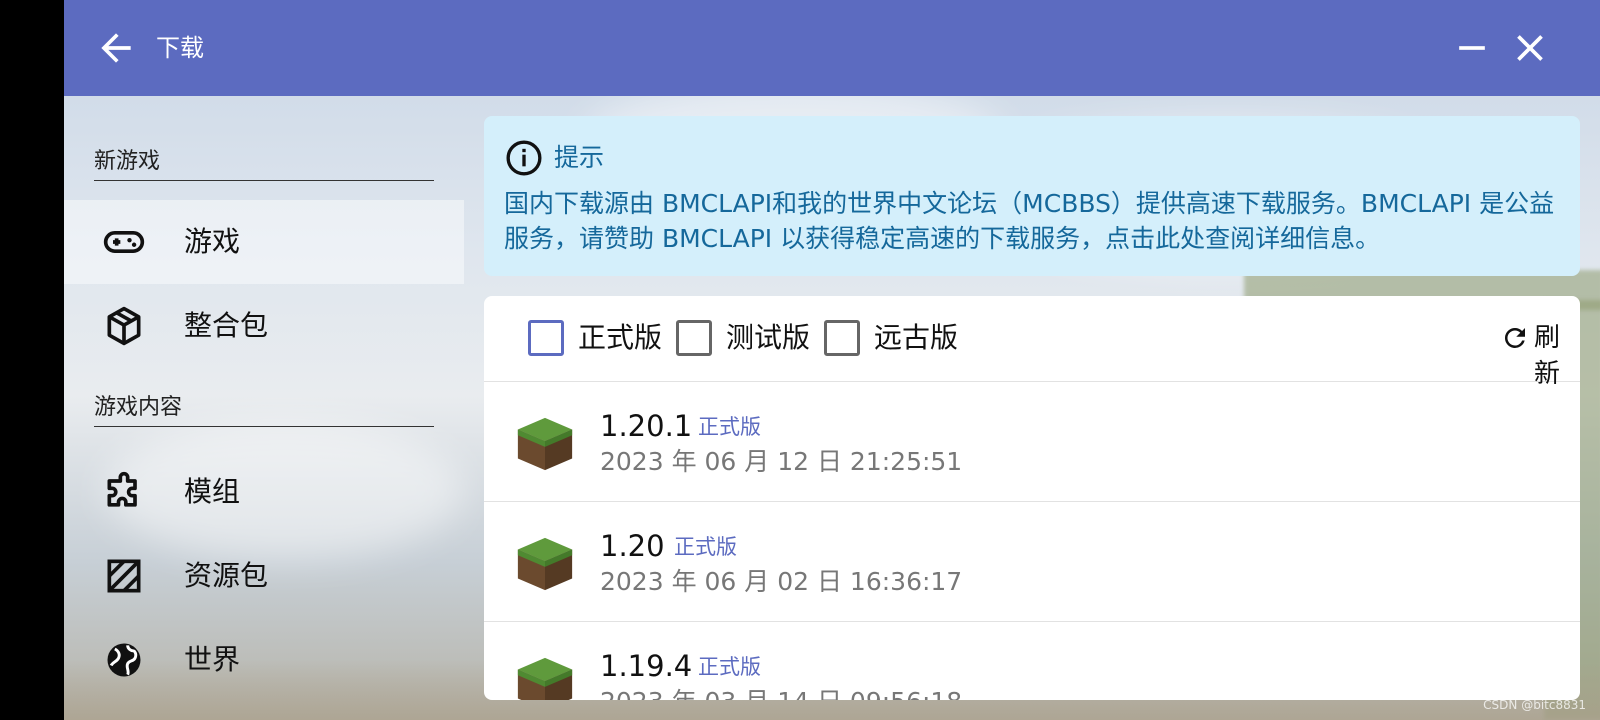 This screenshot has width=1600, height=720. I want to click on close-icon, so click(1530, 48).